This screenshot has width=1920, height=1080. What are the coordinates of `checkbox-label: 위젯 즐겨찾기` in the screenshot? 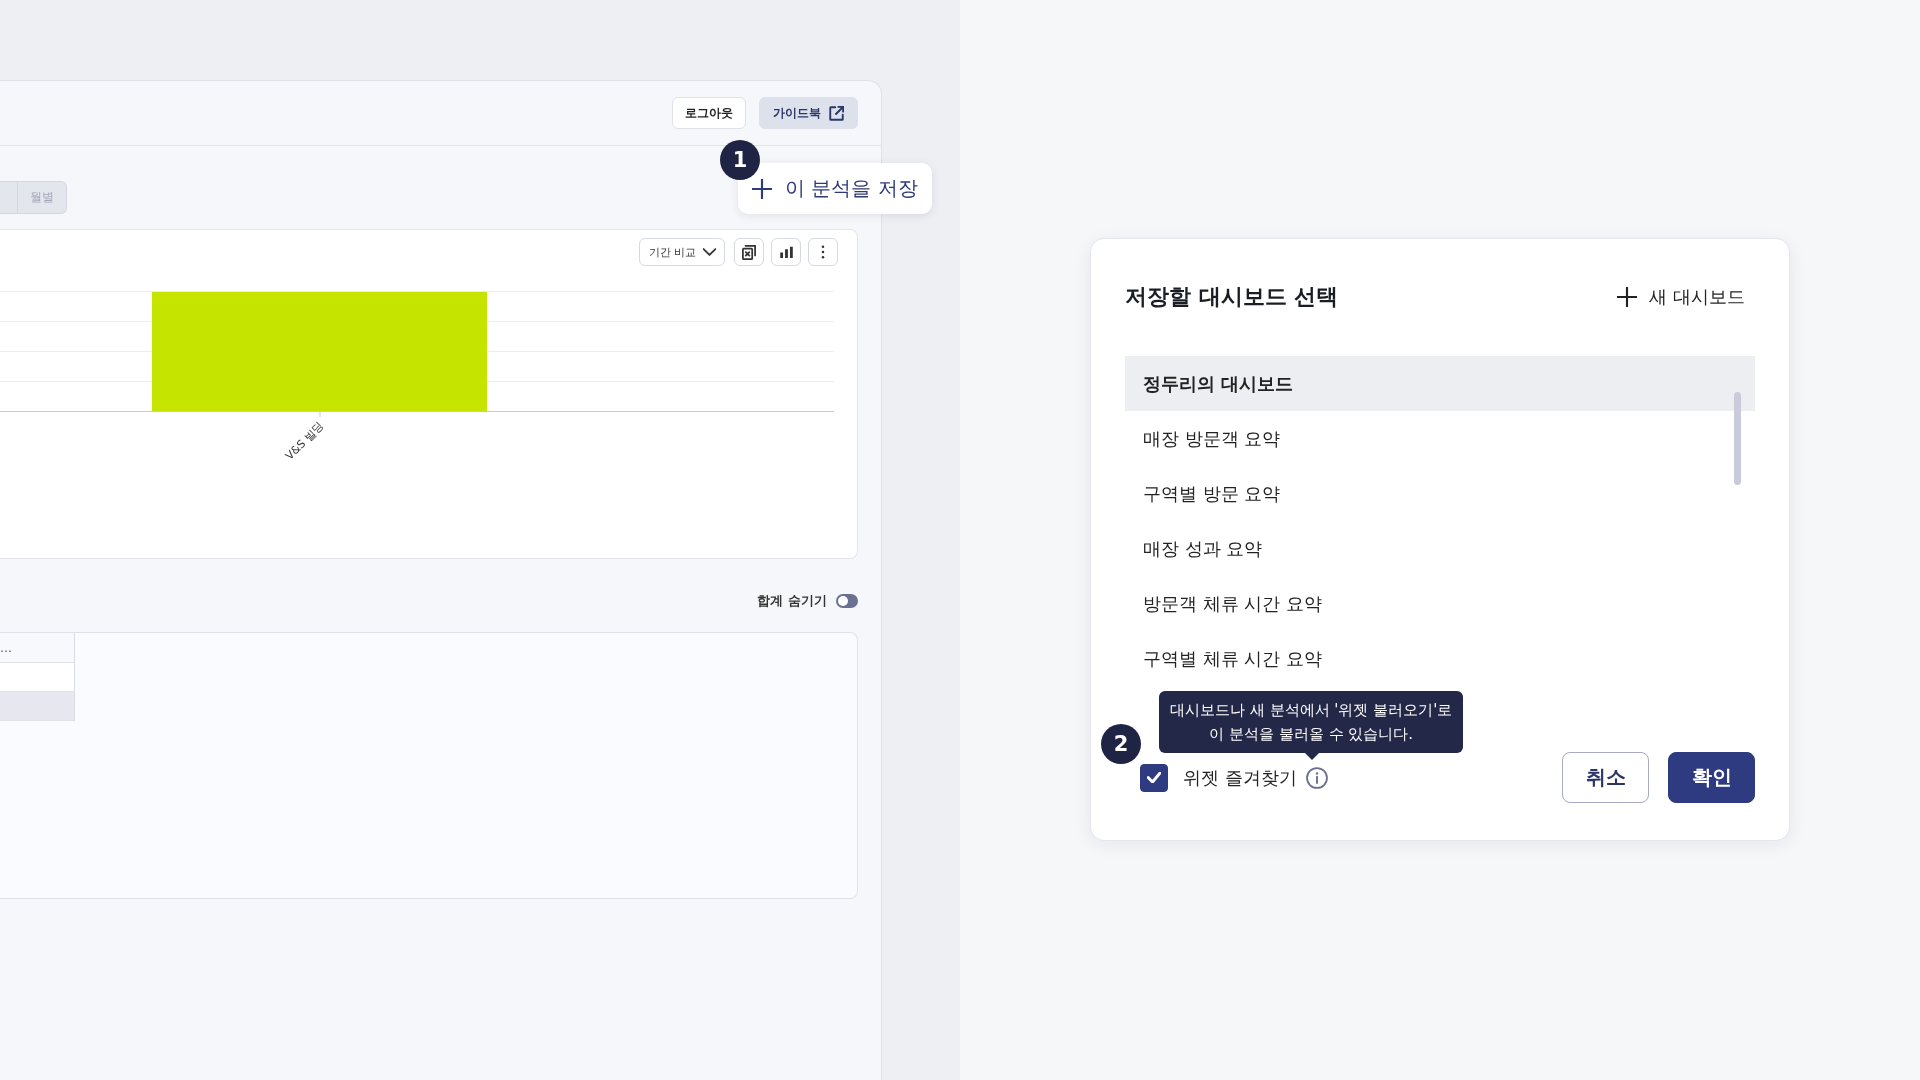 It's located at (1240, 777).